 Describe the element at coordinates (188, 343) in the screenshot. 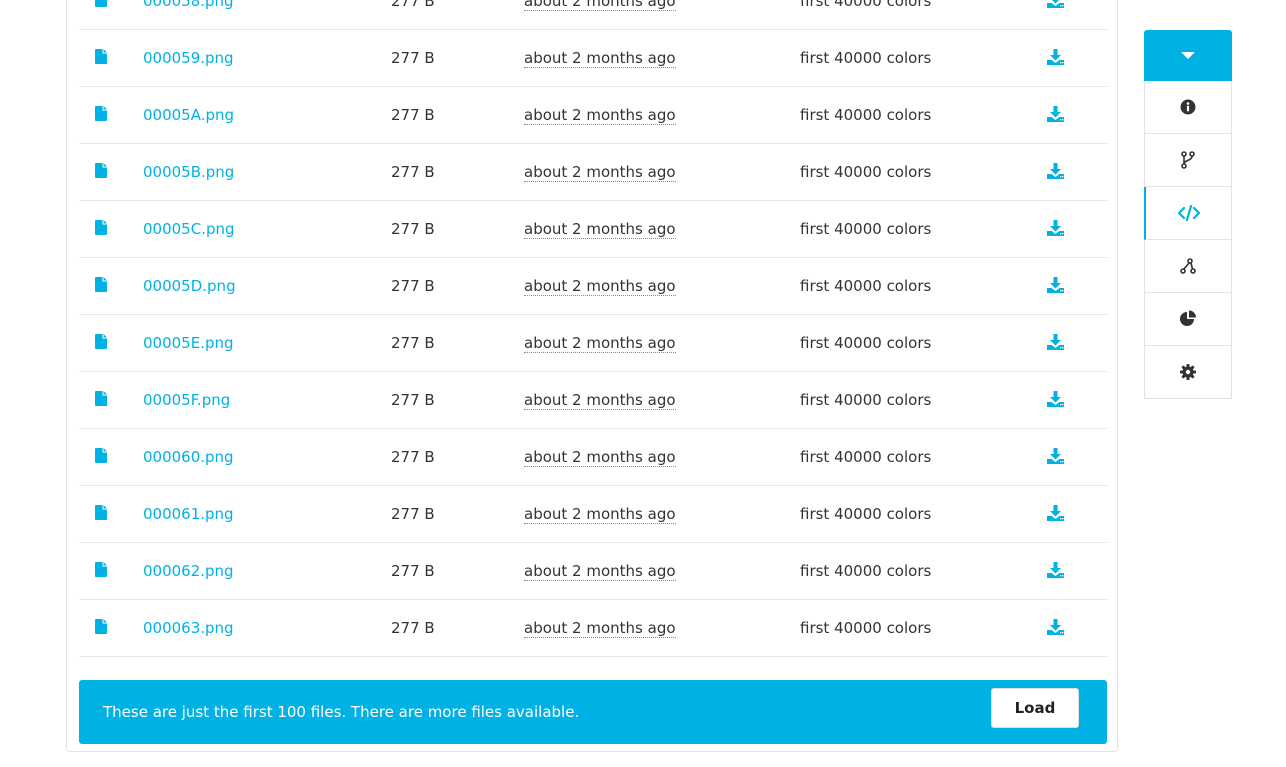

I see `file-name-link: 00005E.png` at that location.